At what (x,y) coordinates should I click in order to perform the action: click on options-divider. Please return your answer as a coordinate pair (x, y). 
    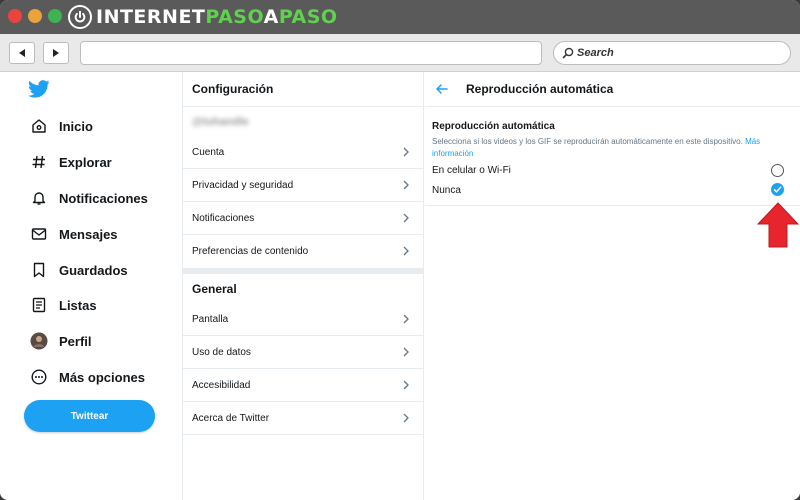
    Looking at the image, I should click on (612, 205).